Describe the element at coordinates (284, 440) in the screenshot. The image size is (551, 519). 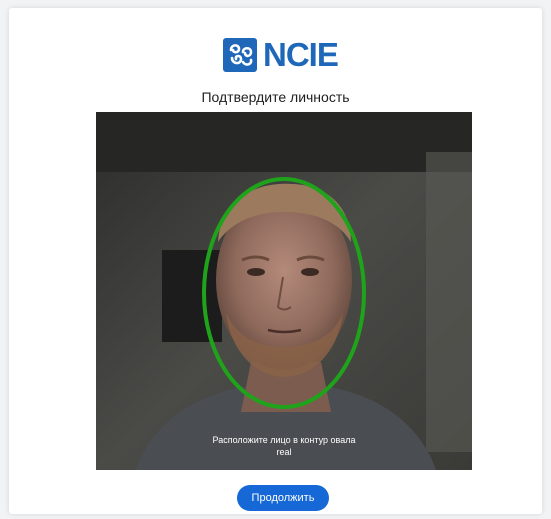
I see `instruction-text: Расположите лицо в контур овала` at that location.